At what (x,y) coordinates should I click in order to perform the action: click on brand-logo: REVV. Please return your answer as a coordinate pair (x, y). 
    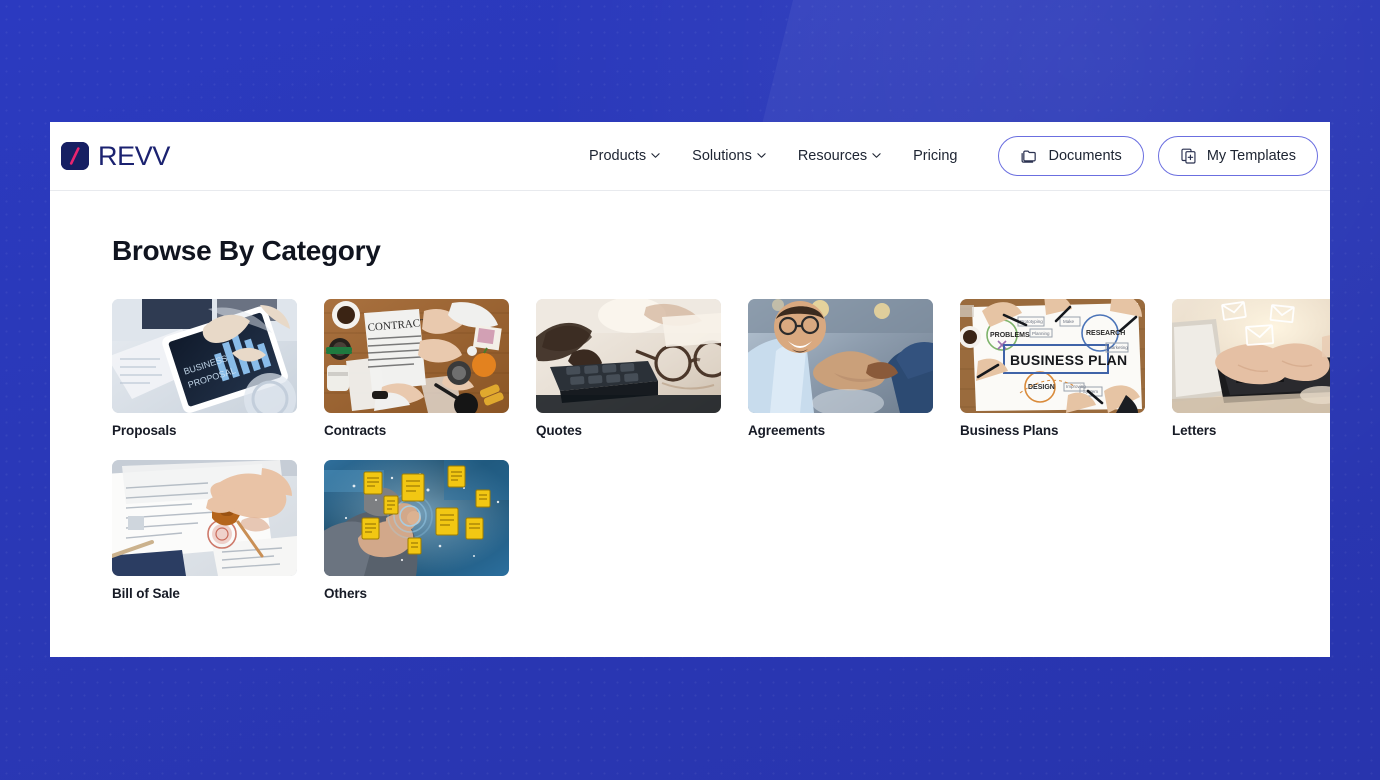
    Looking at the image, I should click on (115, 156).